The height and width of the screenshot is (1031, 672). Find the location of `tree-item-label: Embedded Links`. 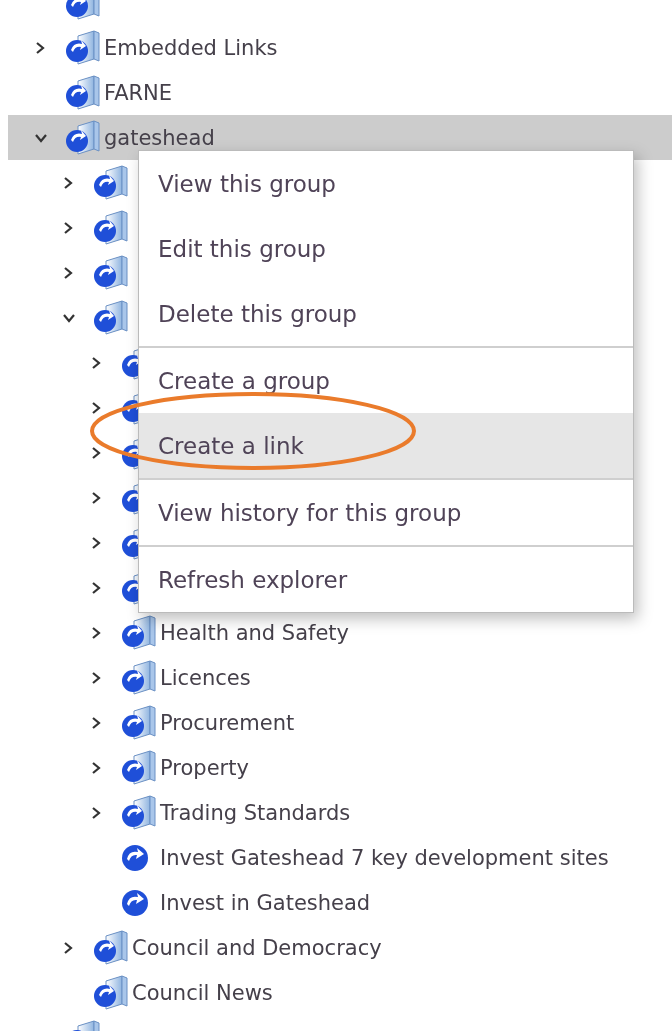

tree-item-label: Embedded Links is located at coordinates (191, 47).